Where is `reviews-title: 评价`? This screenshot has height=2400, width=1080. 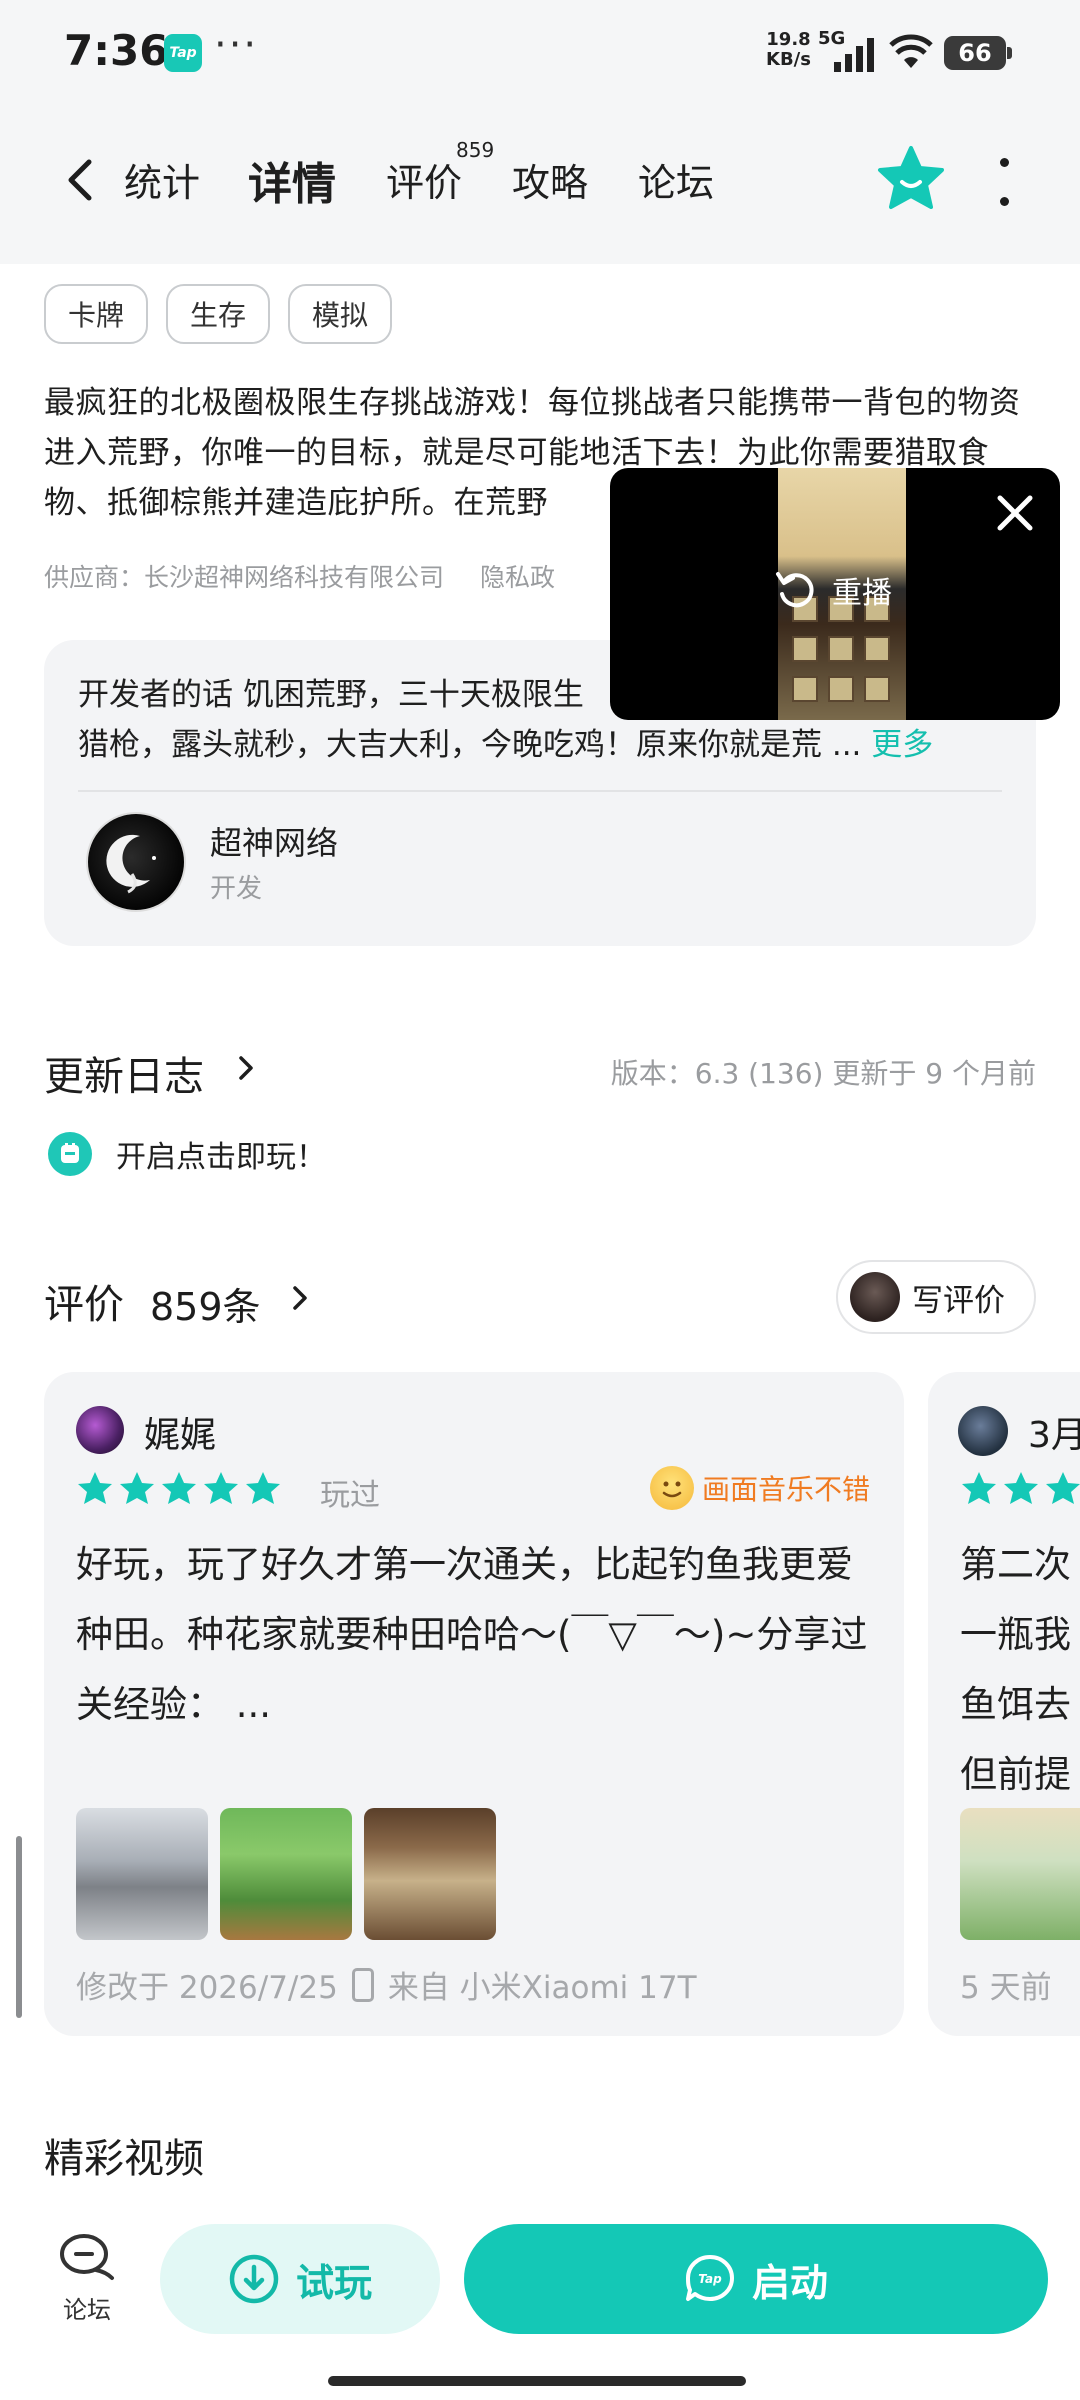 reviews-title: 评价 is located at coordinates (84, 1301).